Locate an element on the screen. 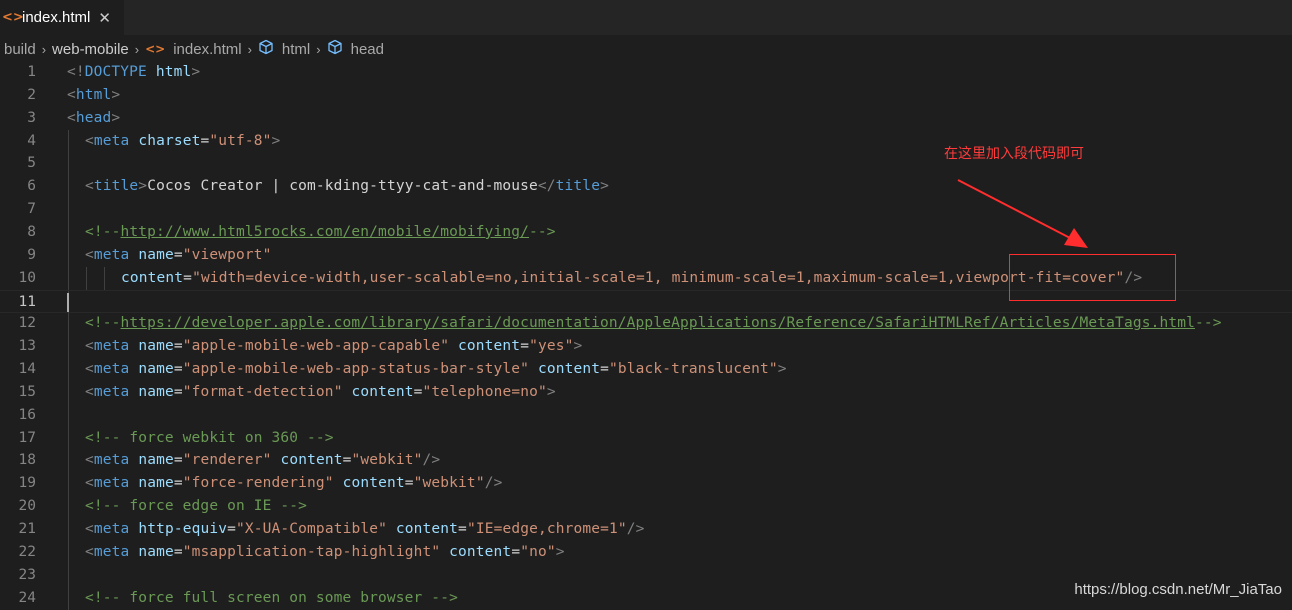  code-line: 5 is located at coordinates (646, 164).